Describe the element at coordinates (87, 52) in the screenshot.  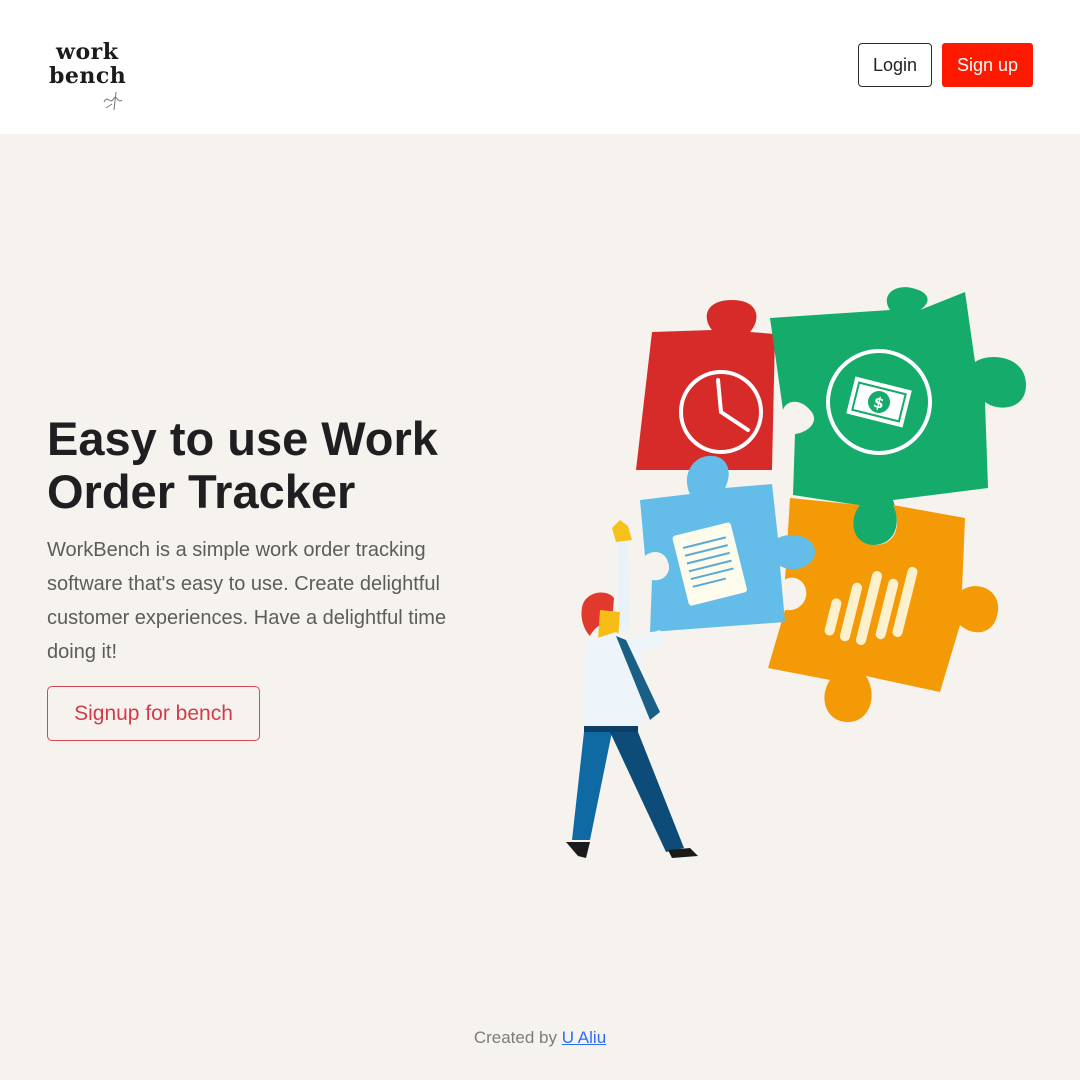
I see `logo-line-1: work` at that location.